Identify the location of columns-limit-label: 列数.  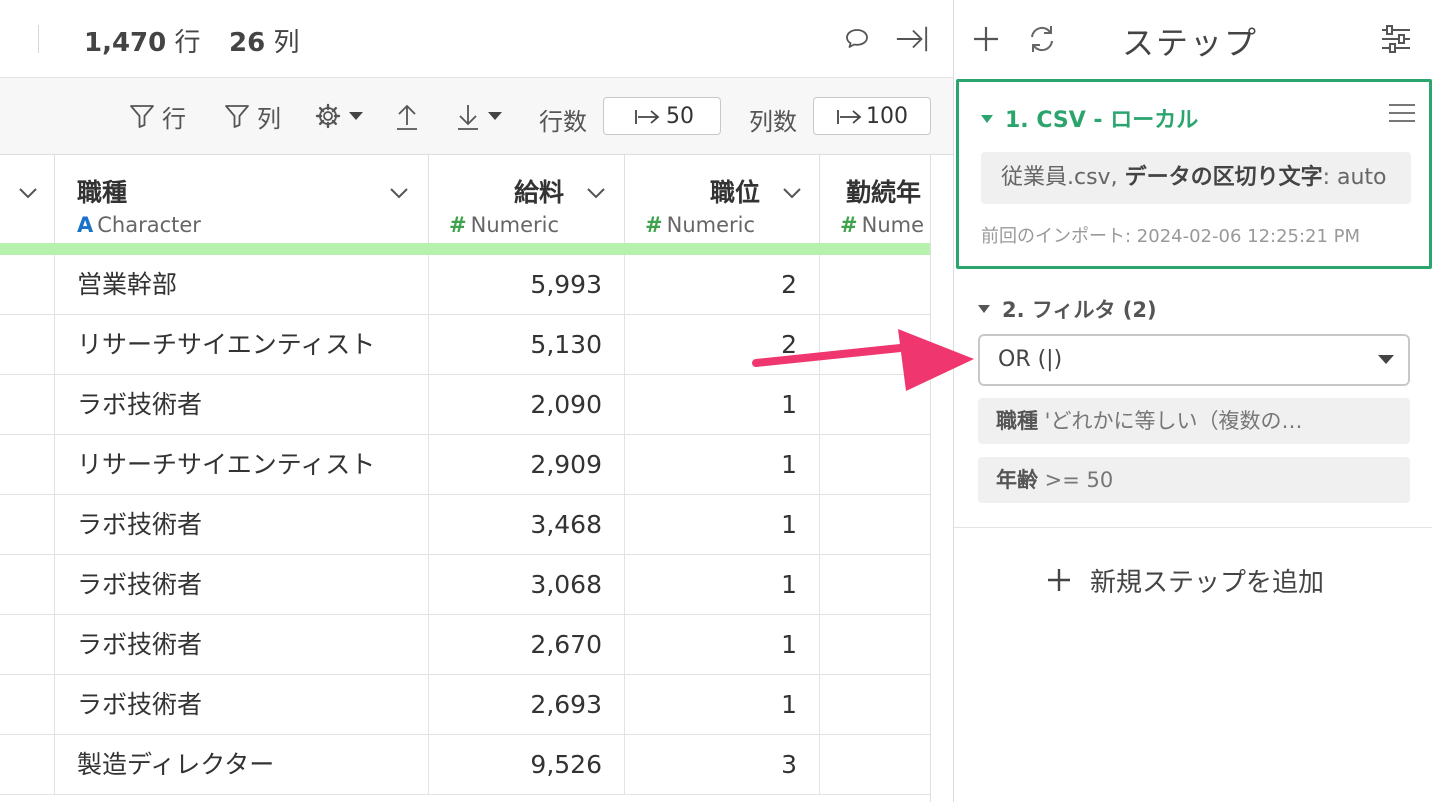
(773, 122).